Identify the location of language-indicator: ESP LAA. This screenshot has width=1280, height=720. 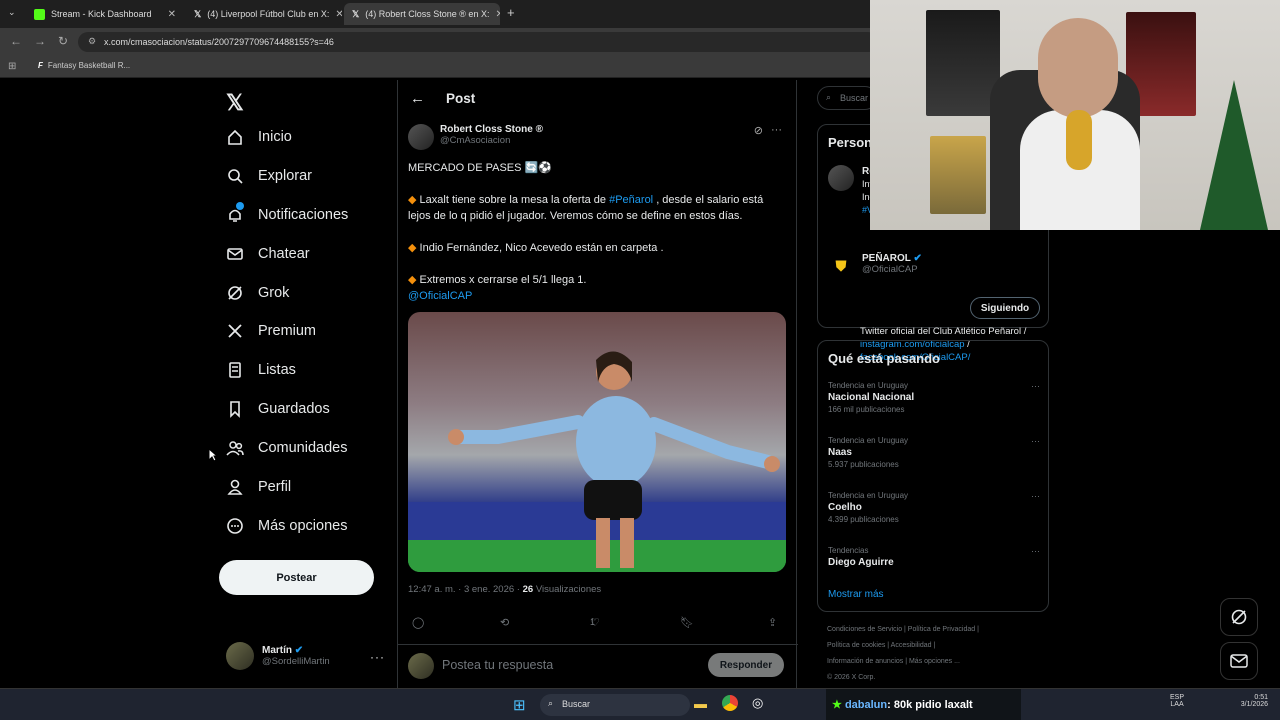
(1177, 701).